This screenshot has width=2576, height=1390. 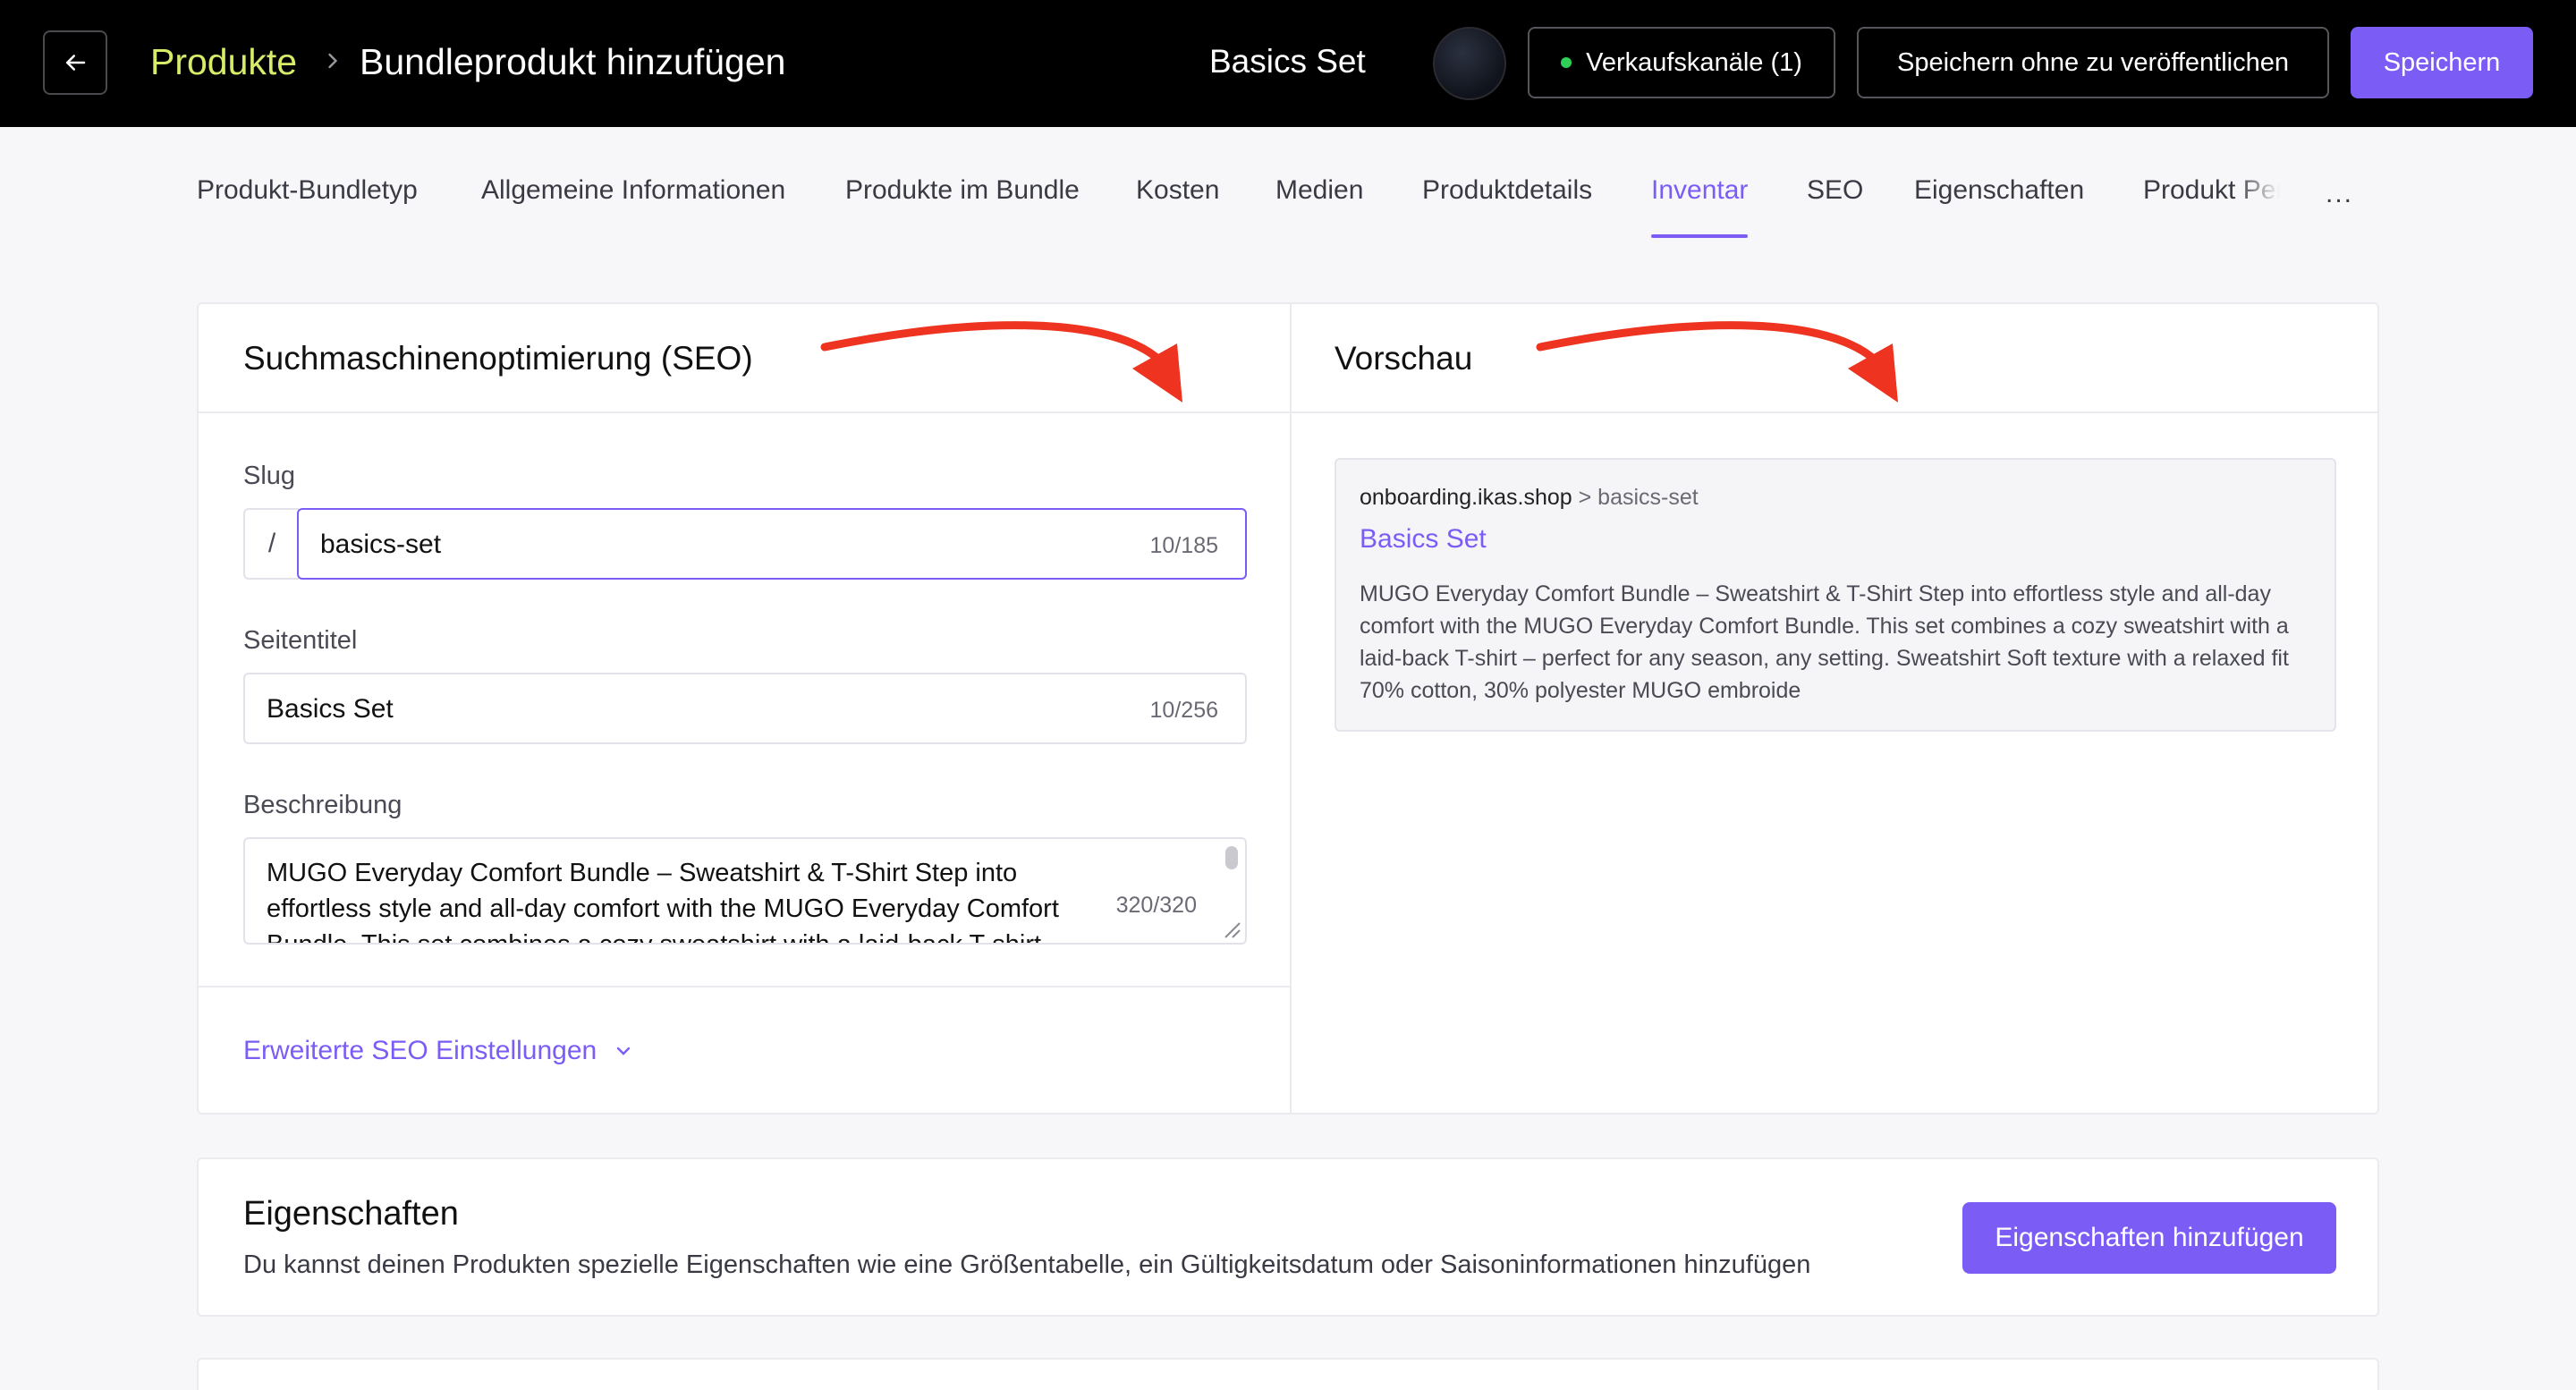 I want to click on preview-path: > basics-set, so click(x=1635, y=497).